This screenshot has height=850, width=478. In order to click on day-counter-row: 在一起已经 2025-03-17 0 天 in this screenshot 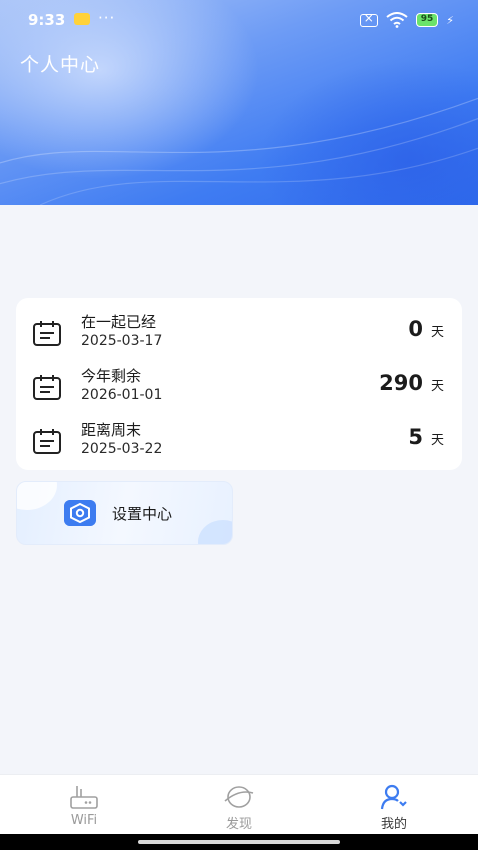, I will do `click(239, 333)`.